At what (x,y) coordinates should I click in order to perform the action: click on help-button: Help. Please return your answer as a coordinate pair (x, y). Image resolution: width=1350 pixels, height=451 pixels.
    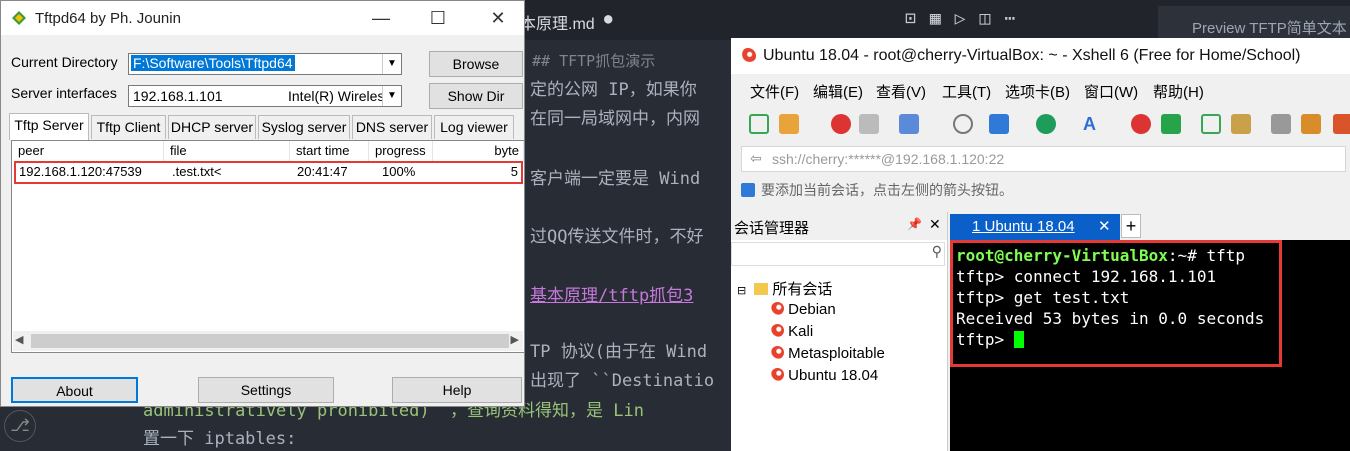
    Looking at the image, I should click on (457, 390).